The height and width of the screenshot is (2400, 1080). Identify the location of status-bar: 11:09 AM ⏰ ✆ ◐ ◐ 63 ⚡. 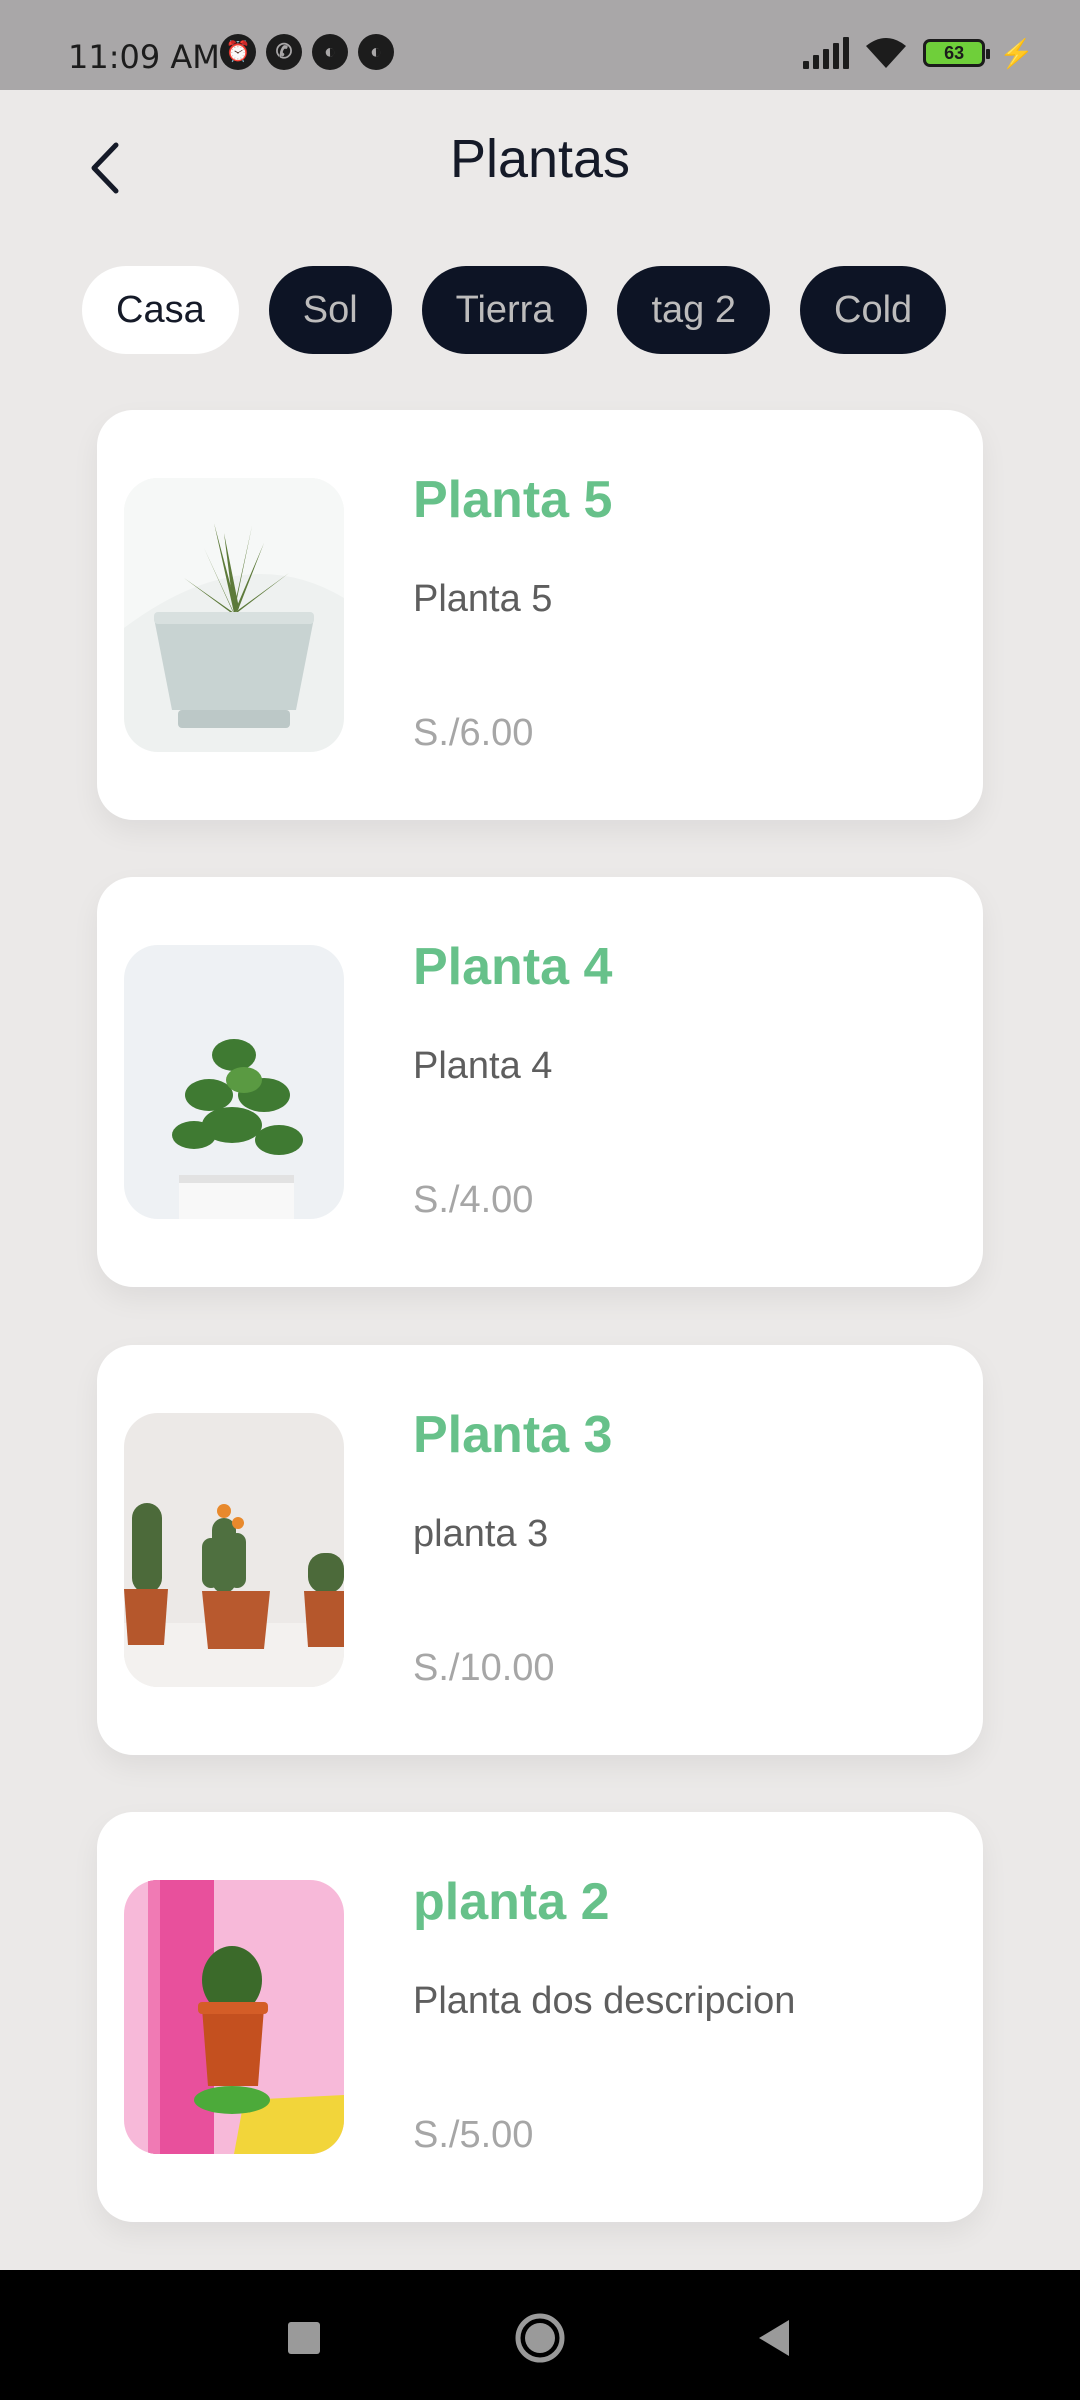
(540, 45).